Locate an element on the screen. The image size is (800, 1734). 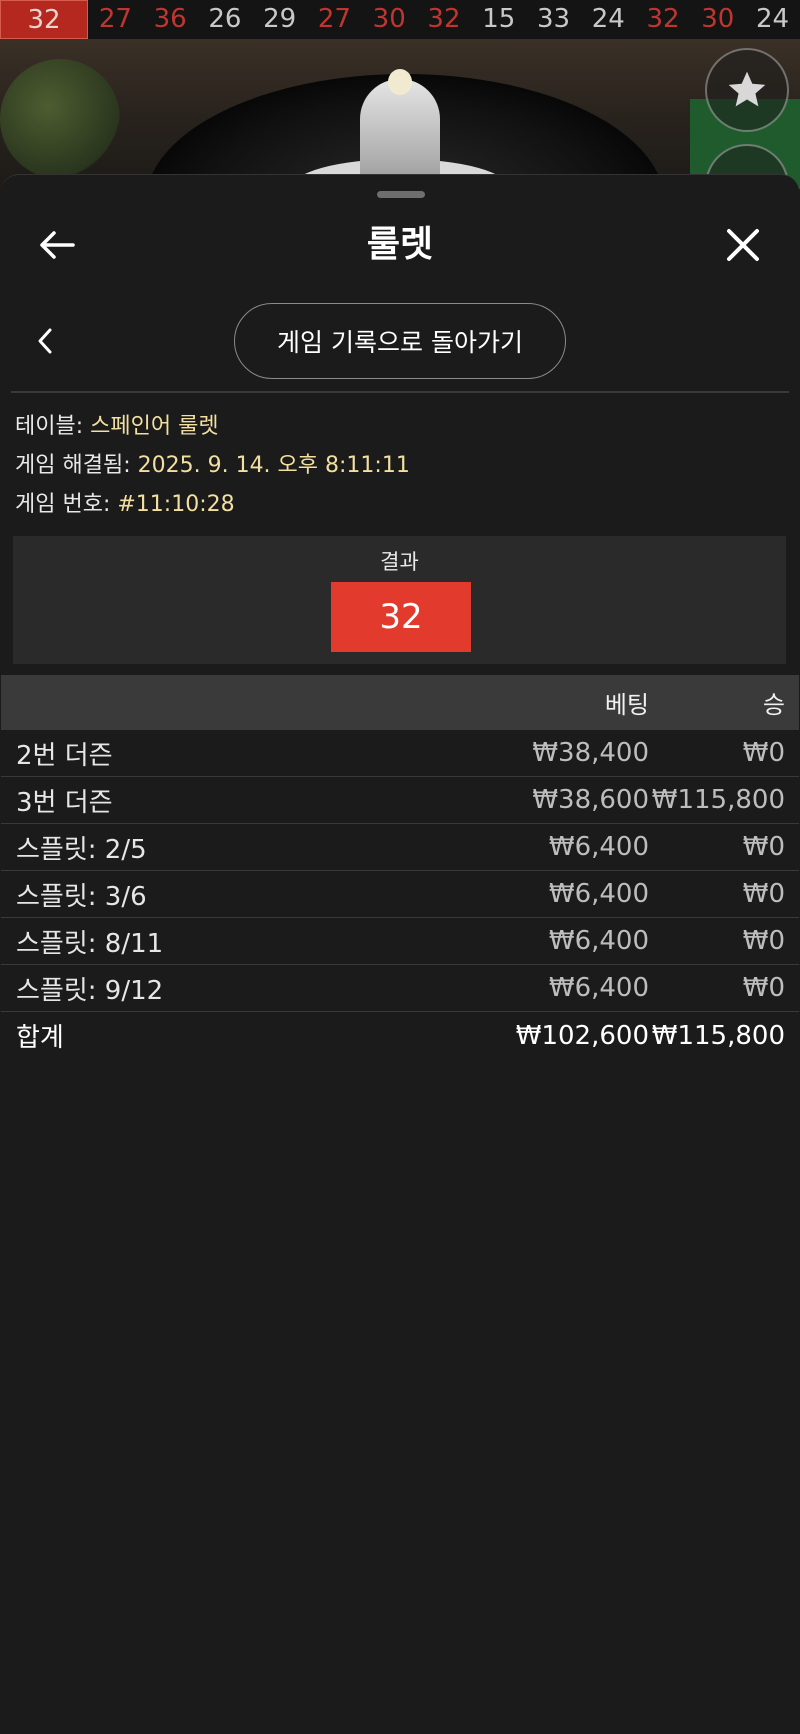
recent-number: 29 is located at coordinates (280, 19).